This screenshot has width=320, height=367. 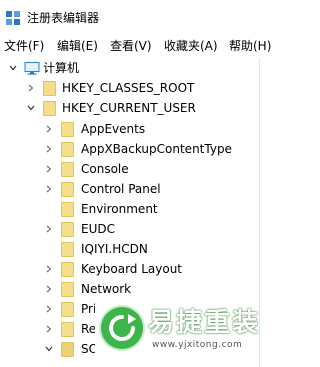 I want to click on tree-label: Control Panel, so click(x=121, y=189).